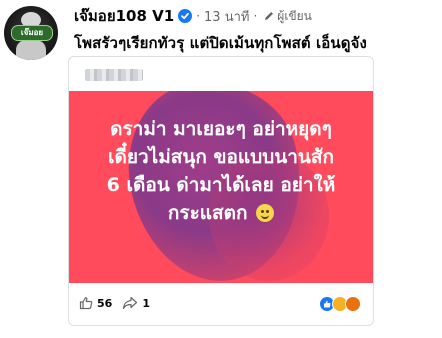 The height and width of the screenshot is (338, 442). What do you see at coordinates (226, 16) in the screenshot?
I see `post-time: 13 นาที` at bounding box center [226, 16].